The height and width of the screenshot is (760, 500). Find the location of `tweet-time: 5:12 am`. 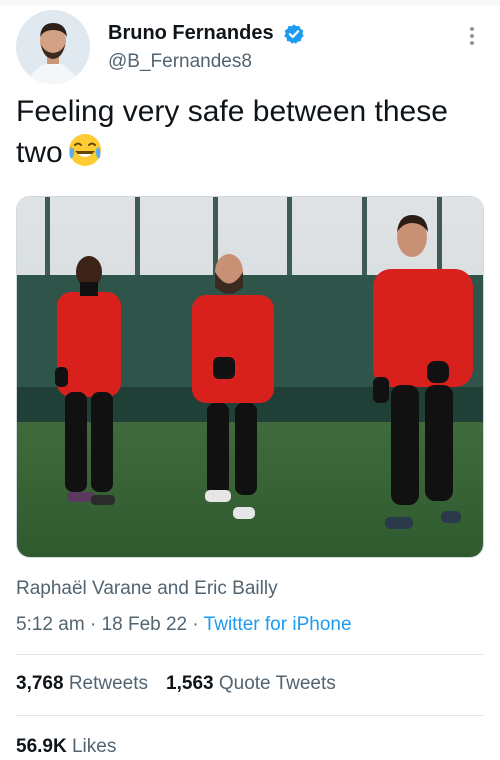

tweet-time: 5:12 am is located at coordinates (50, 624).